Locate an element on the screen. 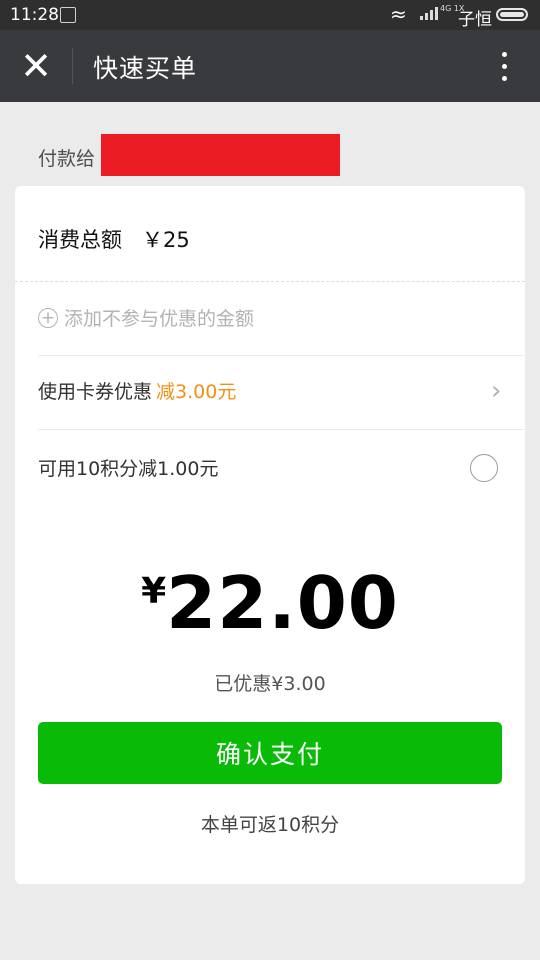 The height and width of the screenshot is (960, 540). notification-app-icon is located at coordinates (68, 15).